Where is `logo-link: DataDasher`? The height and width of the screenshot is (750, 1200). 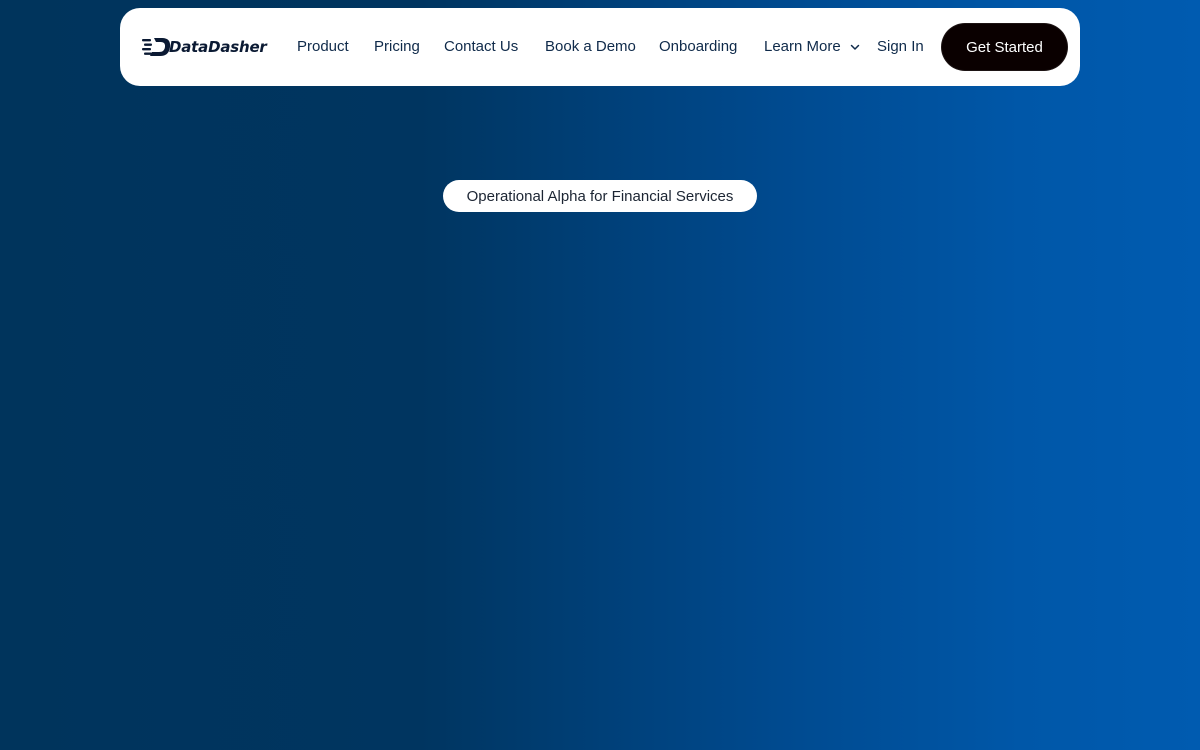
logo-link: DataDasher is located at coordinates (204, 47).